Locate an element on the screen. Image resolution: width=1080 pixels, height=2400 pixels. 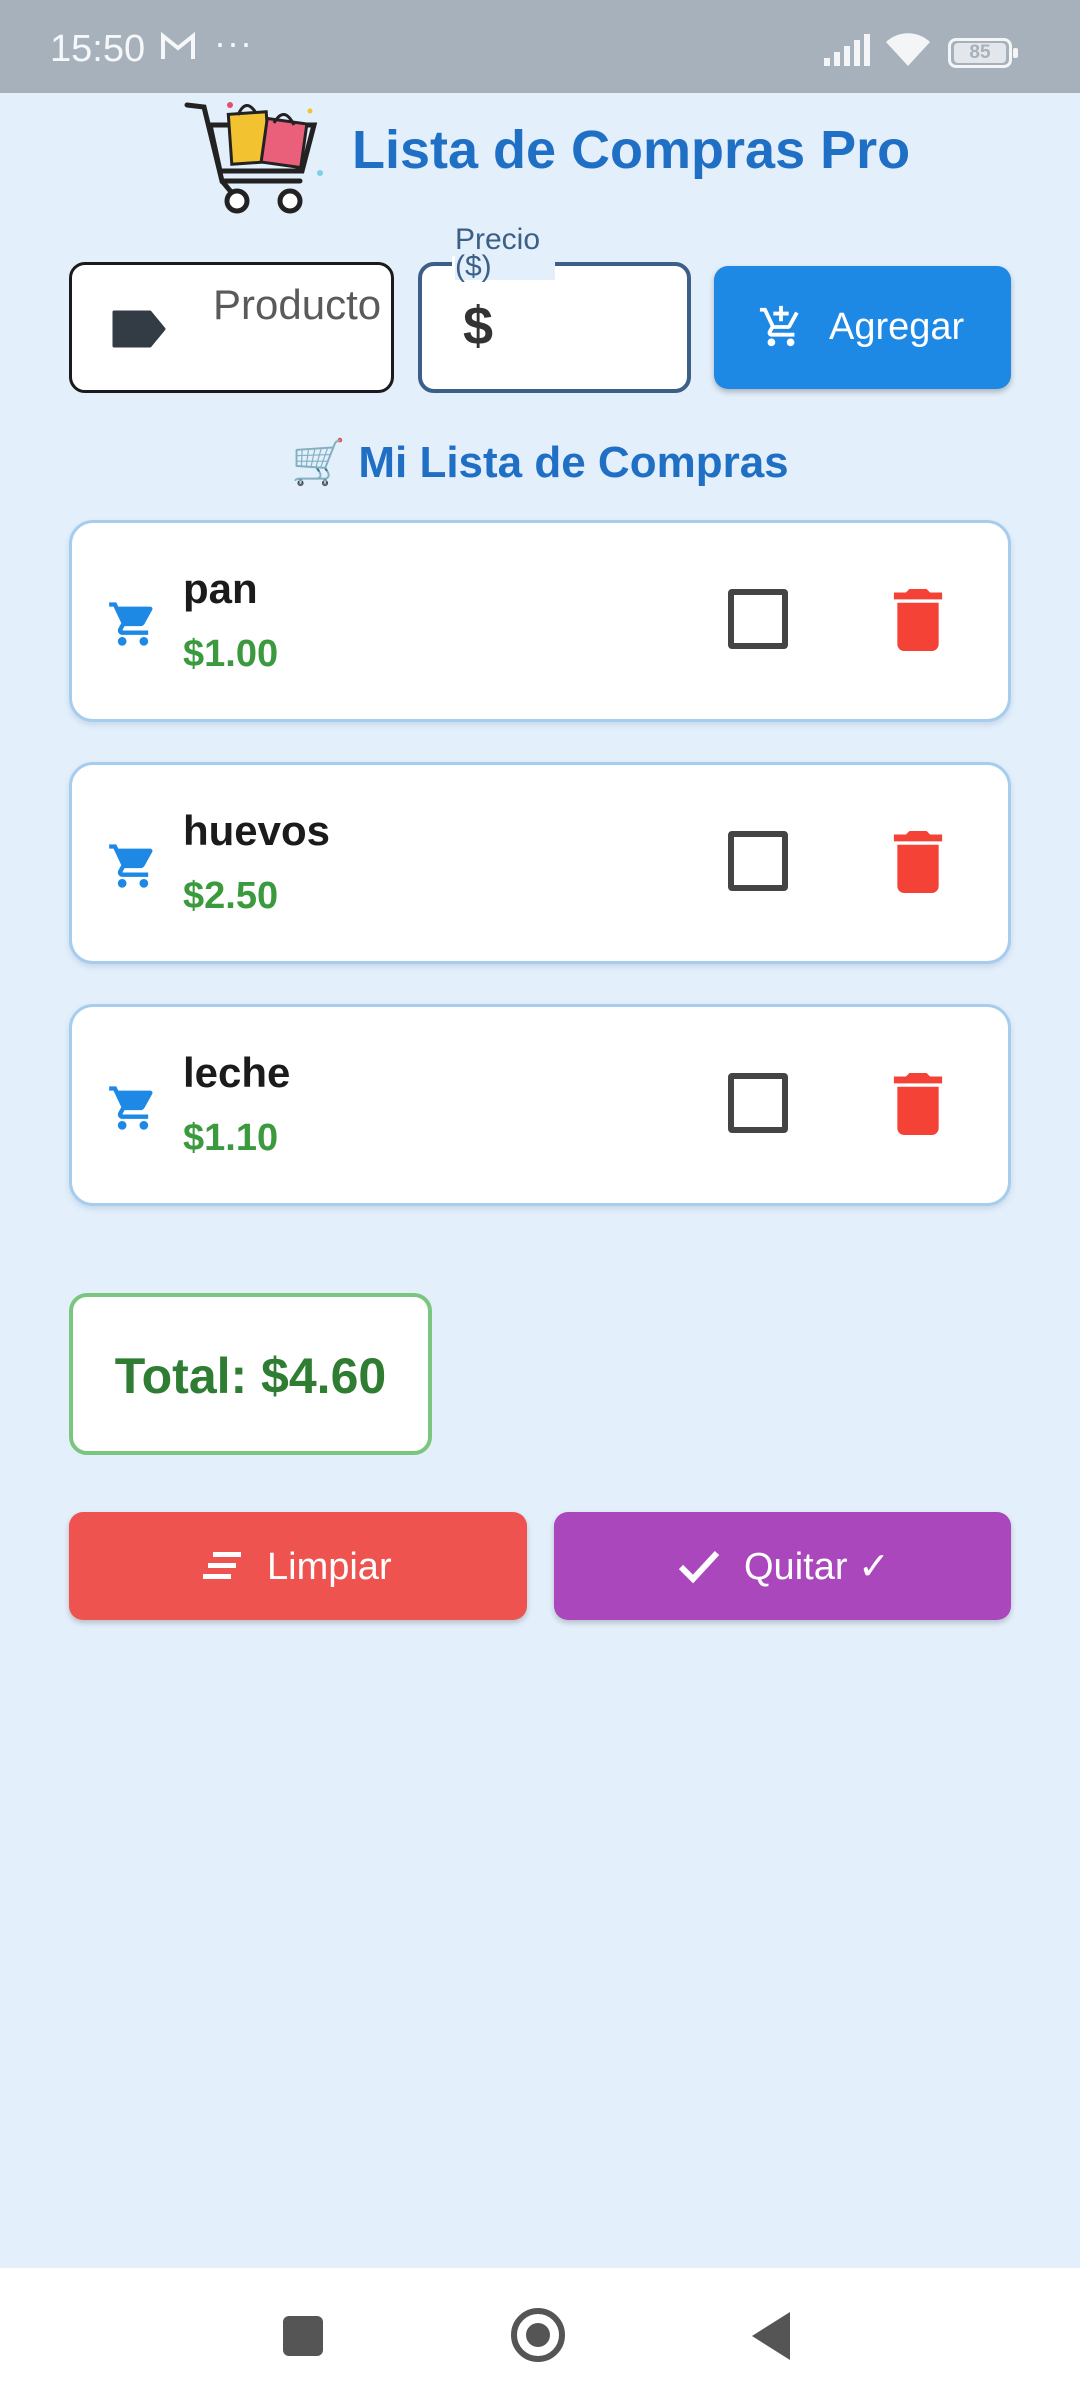
add-button: Agregar is located at coordinates (862, 327).